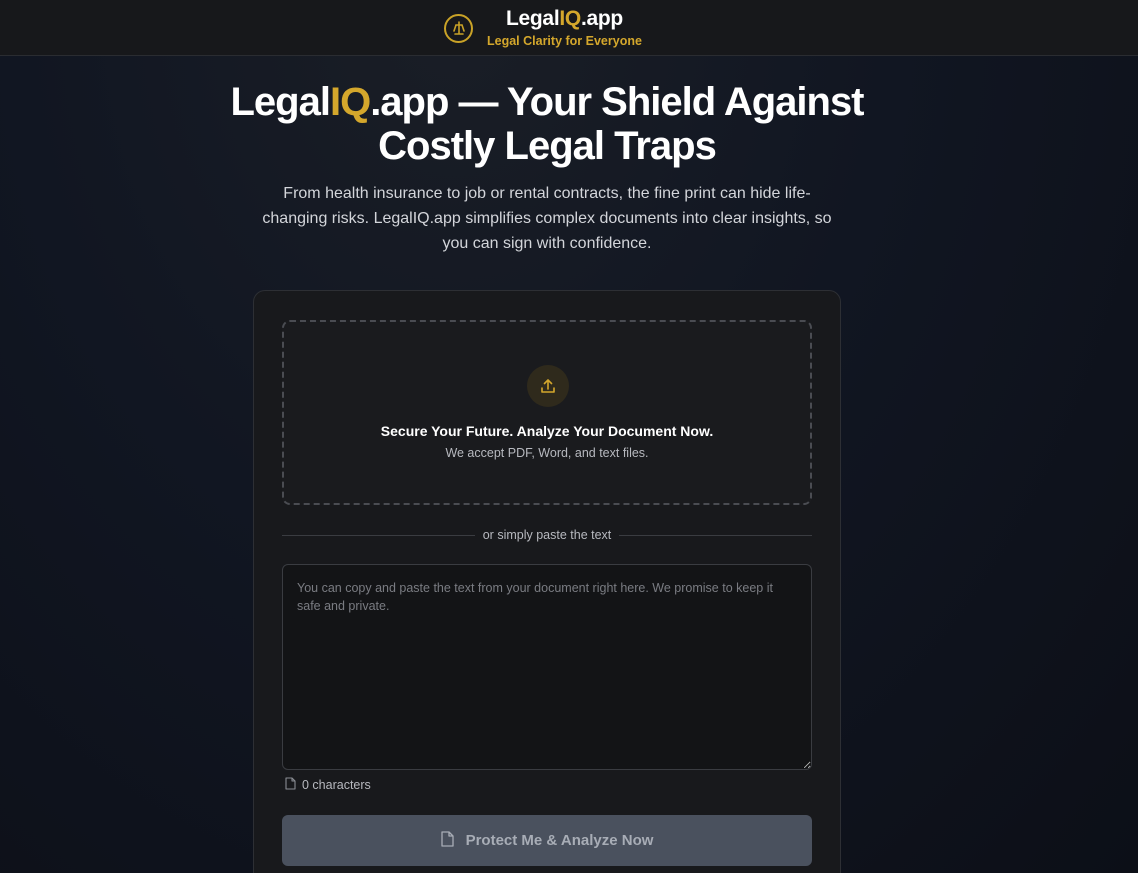 Image resolution: width=1138 pixels, height=873 pixels. Describe the element at coordinates (336, 785) in the screenshot. I see `character-count-label: 0 characters` at that location.